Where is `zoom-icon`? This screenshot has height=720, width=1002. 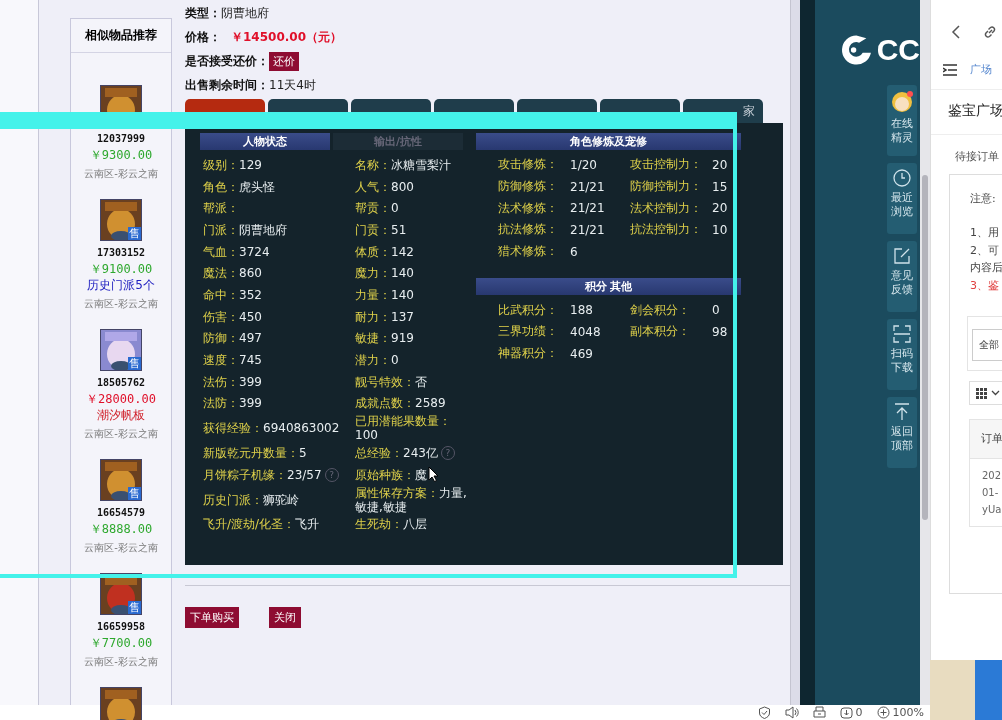 zoom-icon is located at coordinates (883, 712).